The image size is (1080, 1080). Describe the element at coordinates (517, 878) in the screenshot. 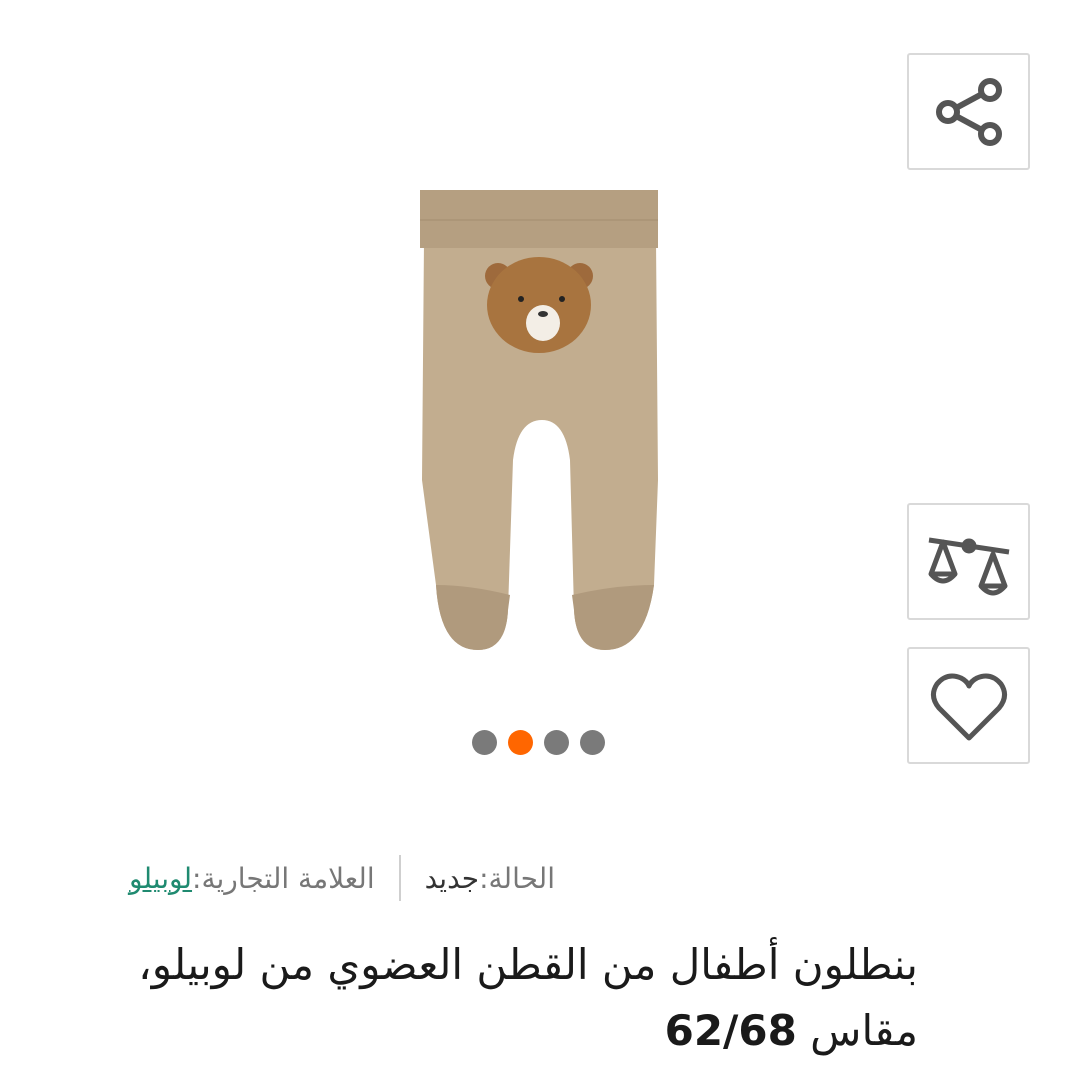

I see `condition-label: الحالة:` at that location.